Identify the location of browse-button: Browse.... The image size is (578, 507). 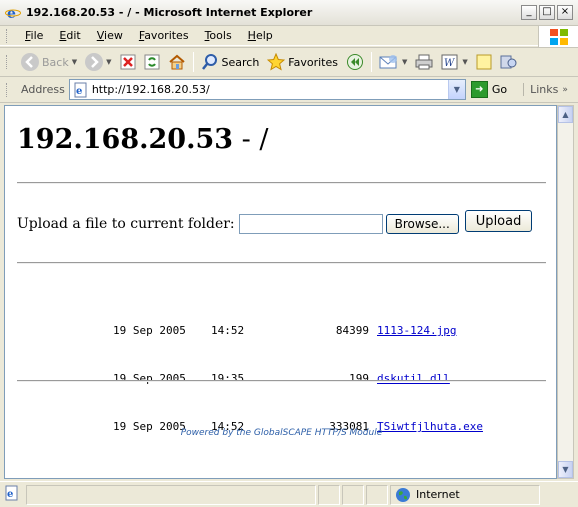
(422, 224).